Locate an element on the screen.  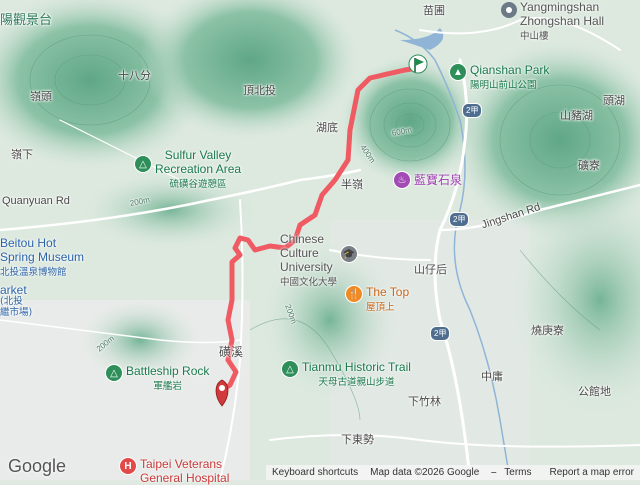
place-label: 陽觀景台 is located at coordinates (26, 20).